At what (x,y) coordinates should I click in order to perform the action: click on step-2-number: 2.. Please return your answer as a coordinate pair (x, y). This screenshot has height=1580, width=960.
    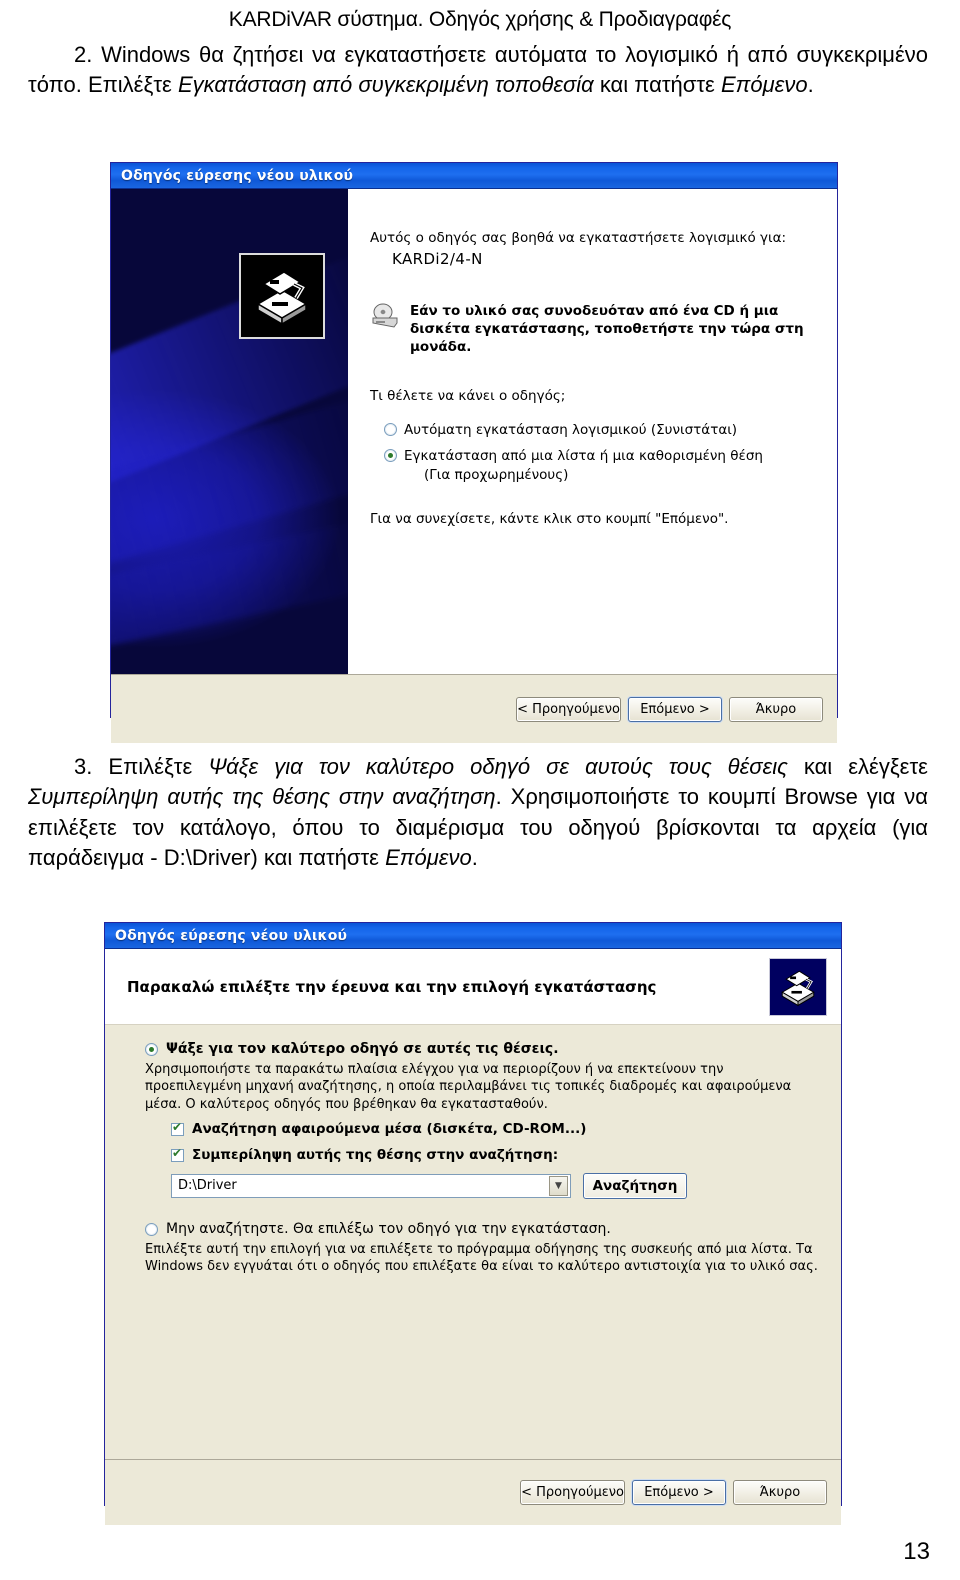
    Looking at the image, I should click on (83, 54).